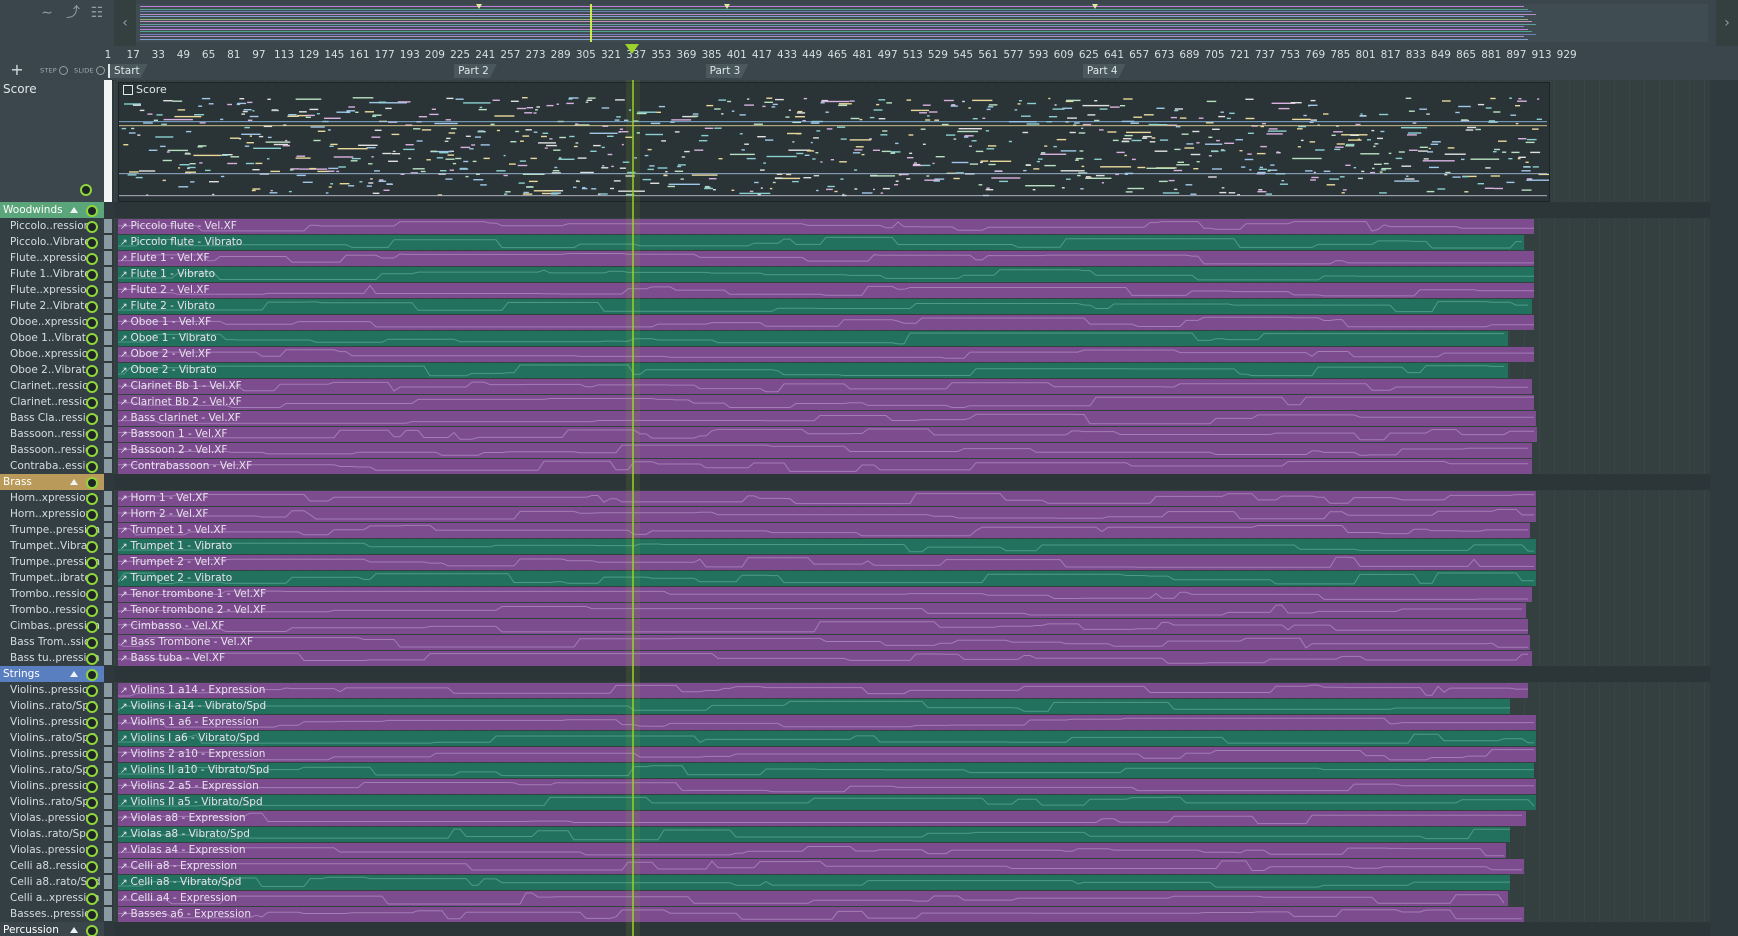 This screenshot has width=1738, height=936. What do you see at coordinates (52, 642) in the screenshot?
I see `track-header: Bass Trom..ssion` at bounding box center [52, 642].